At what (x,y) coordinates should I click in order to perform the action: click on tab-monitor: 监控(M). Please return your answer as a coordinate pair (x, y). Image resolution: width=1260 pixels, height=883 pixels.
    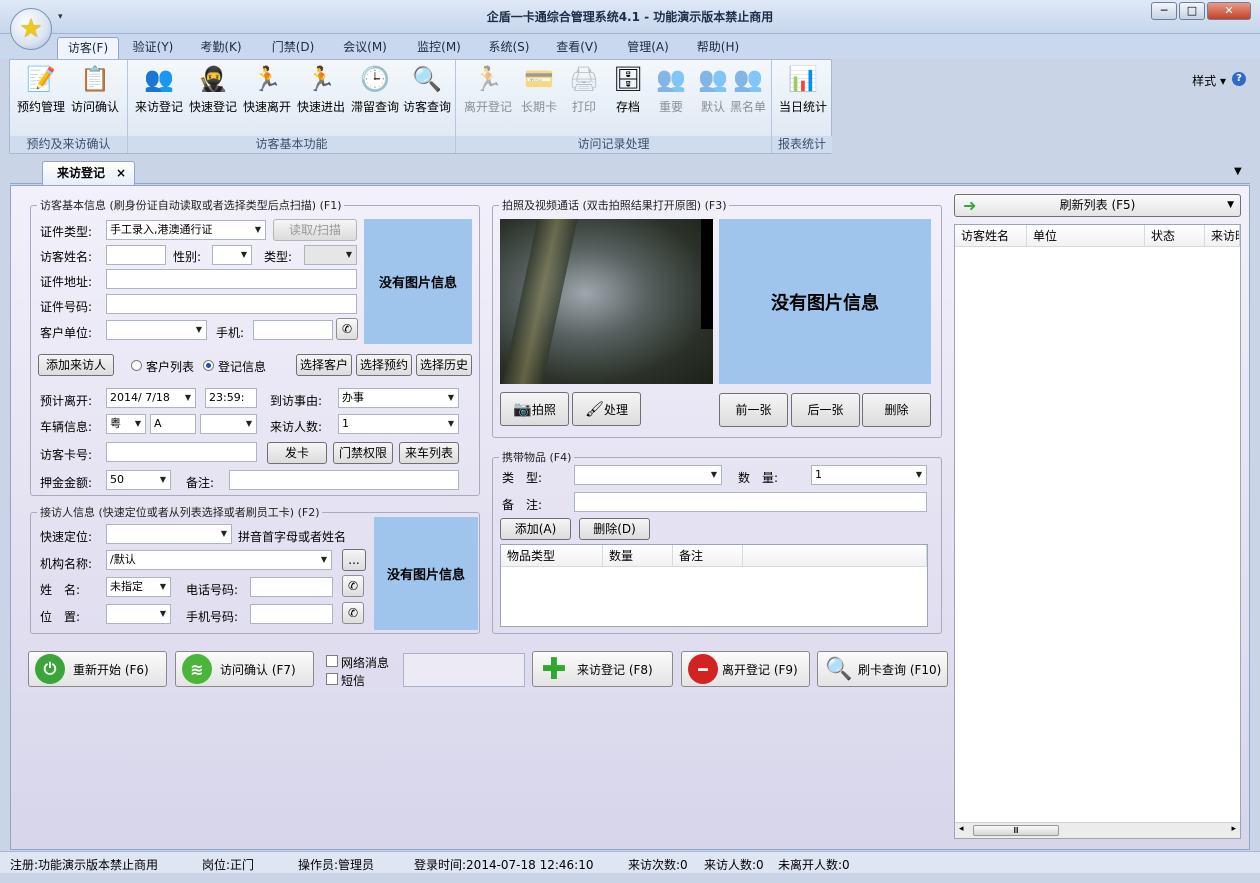
    Looking at the image, I should click on (439, 48).